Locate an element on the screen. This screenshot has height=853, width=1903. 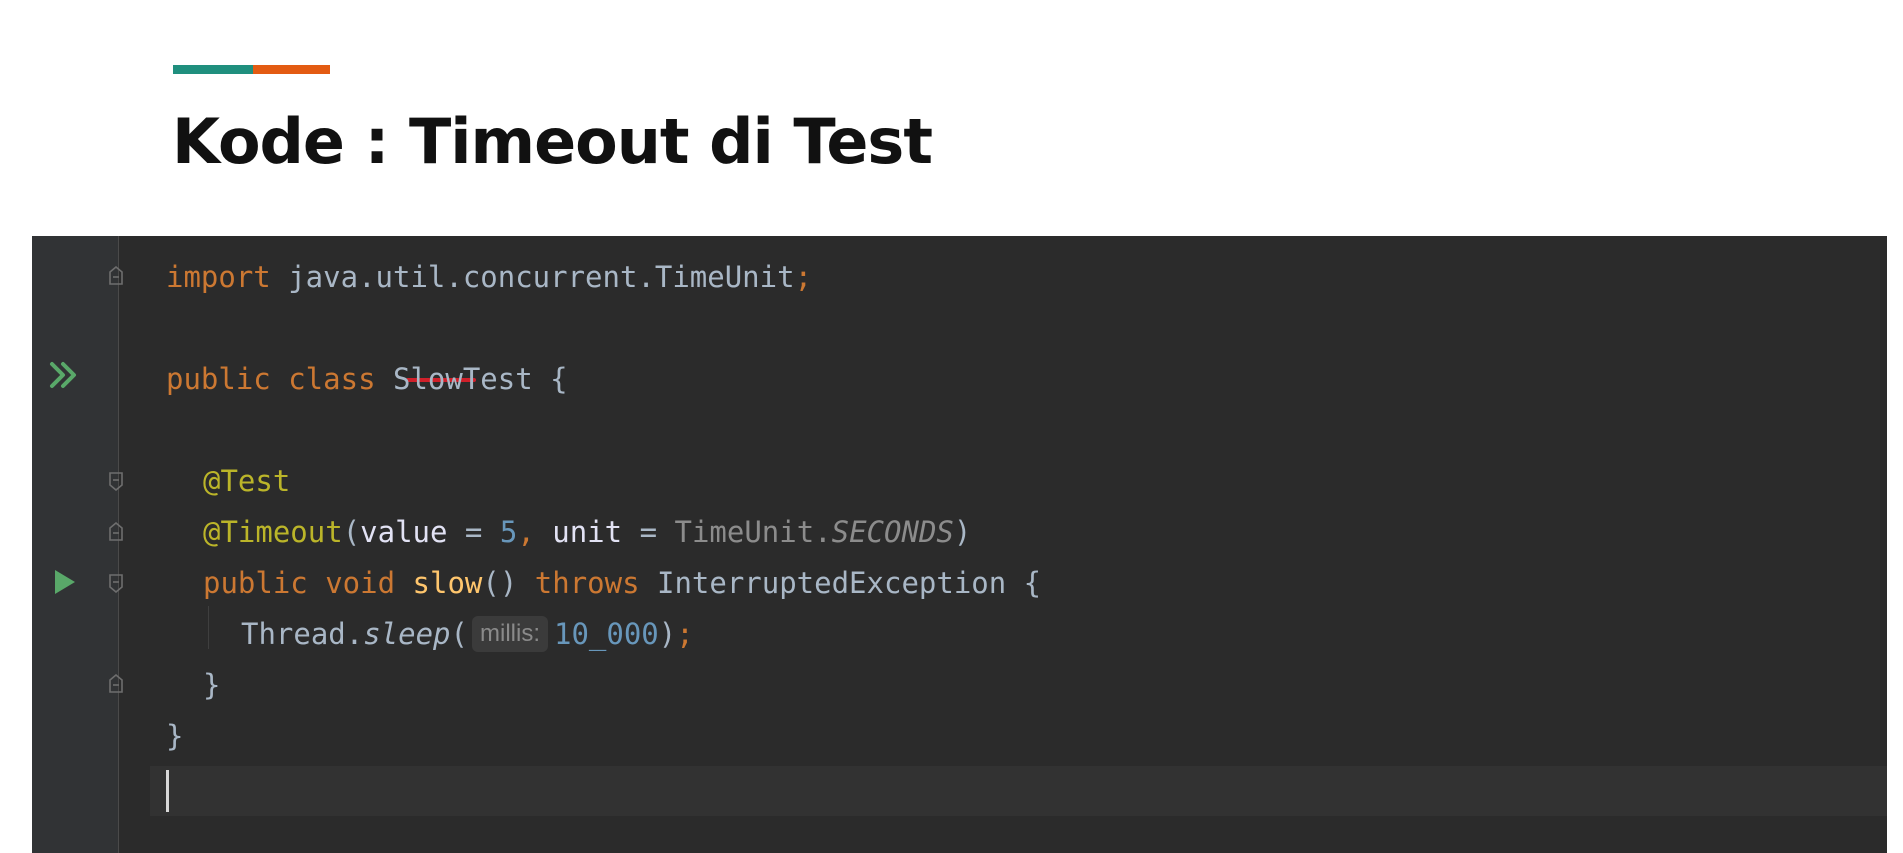
keyword-import: import is located at coordinates (218, 277).